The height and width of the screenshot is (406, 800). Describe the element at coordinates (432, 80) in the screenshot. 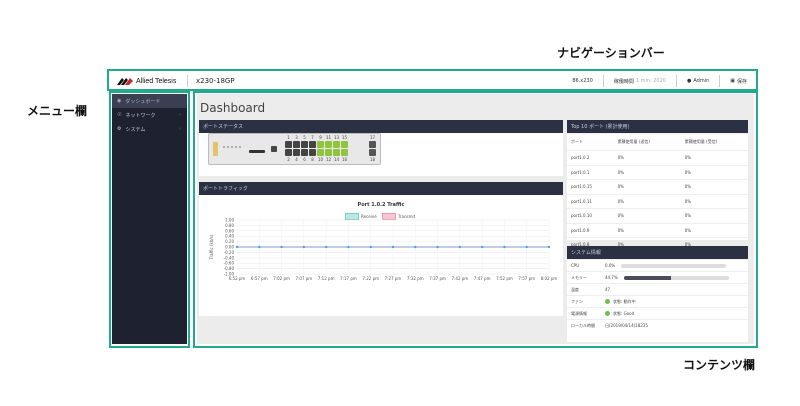

I see `navbar-highlight-frame` at that location.